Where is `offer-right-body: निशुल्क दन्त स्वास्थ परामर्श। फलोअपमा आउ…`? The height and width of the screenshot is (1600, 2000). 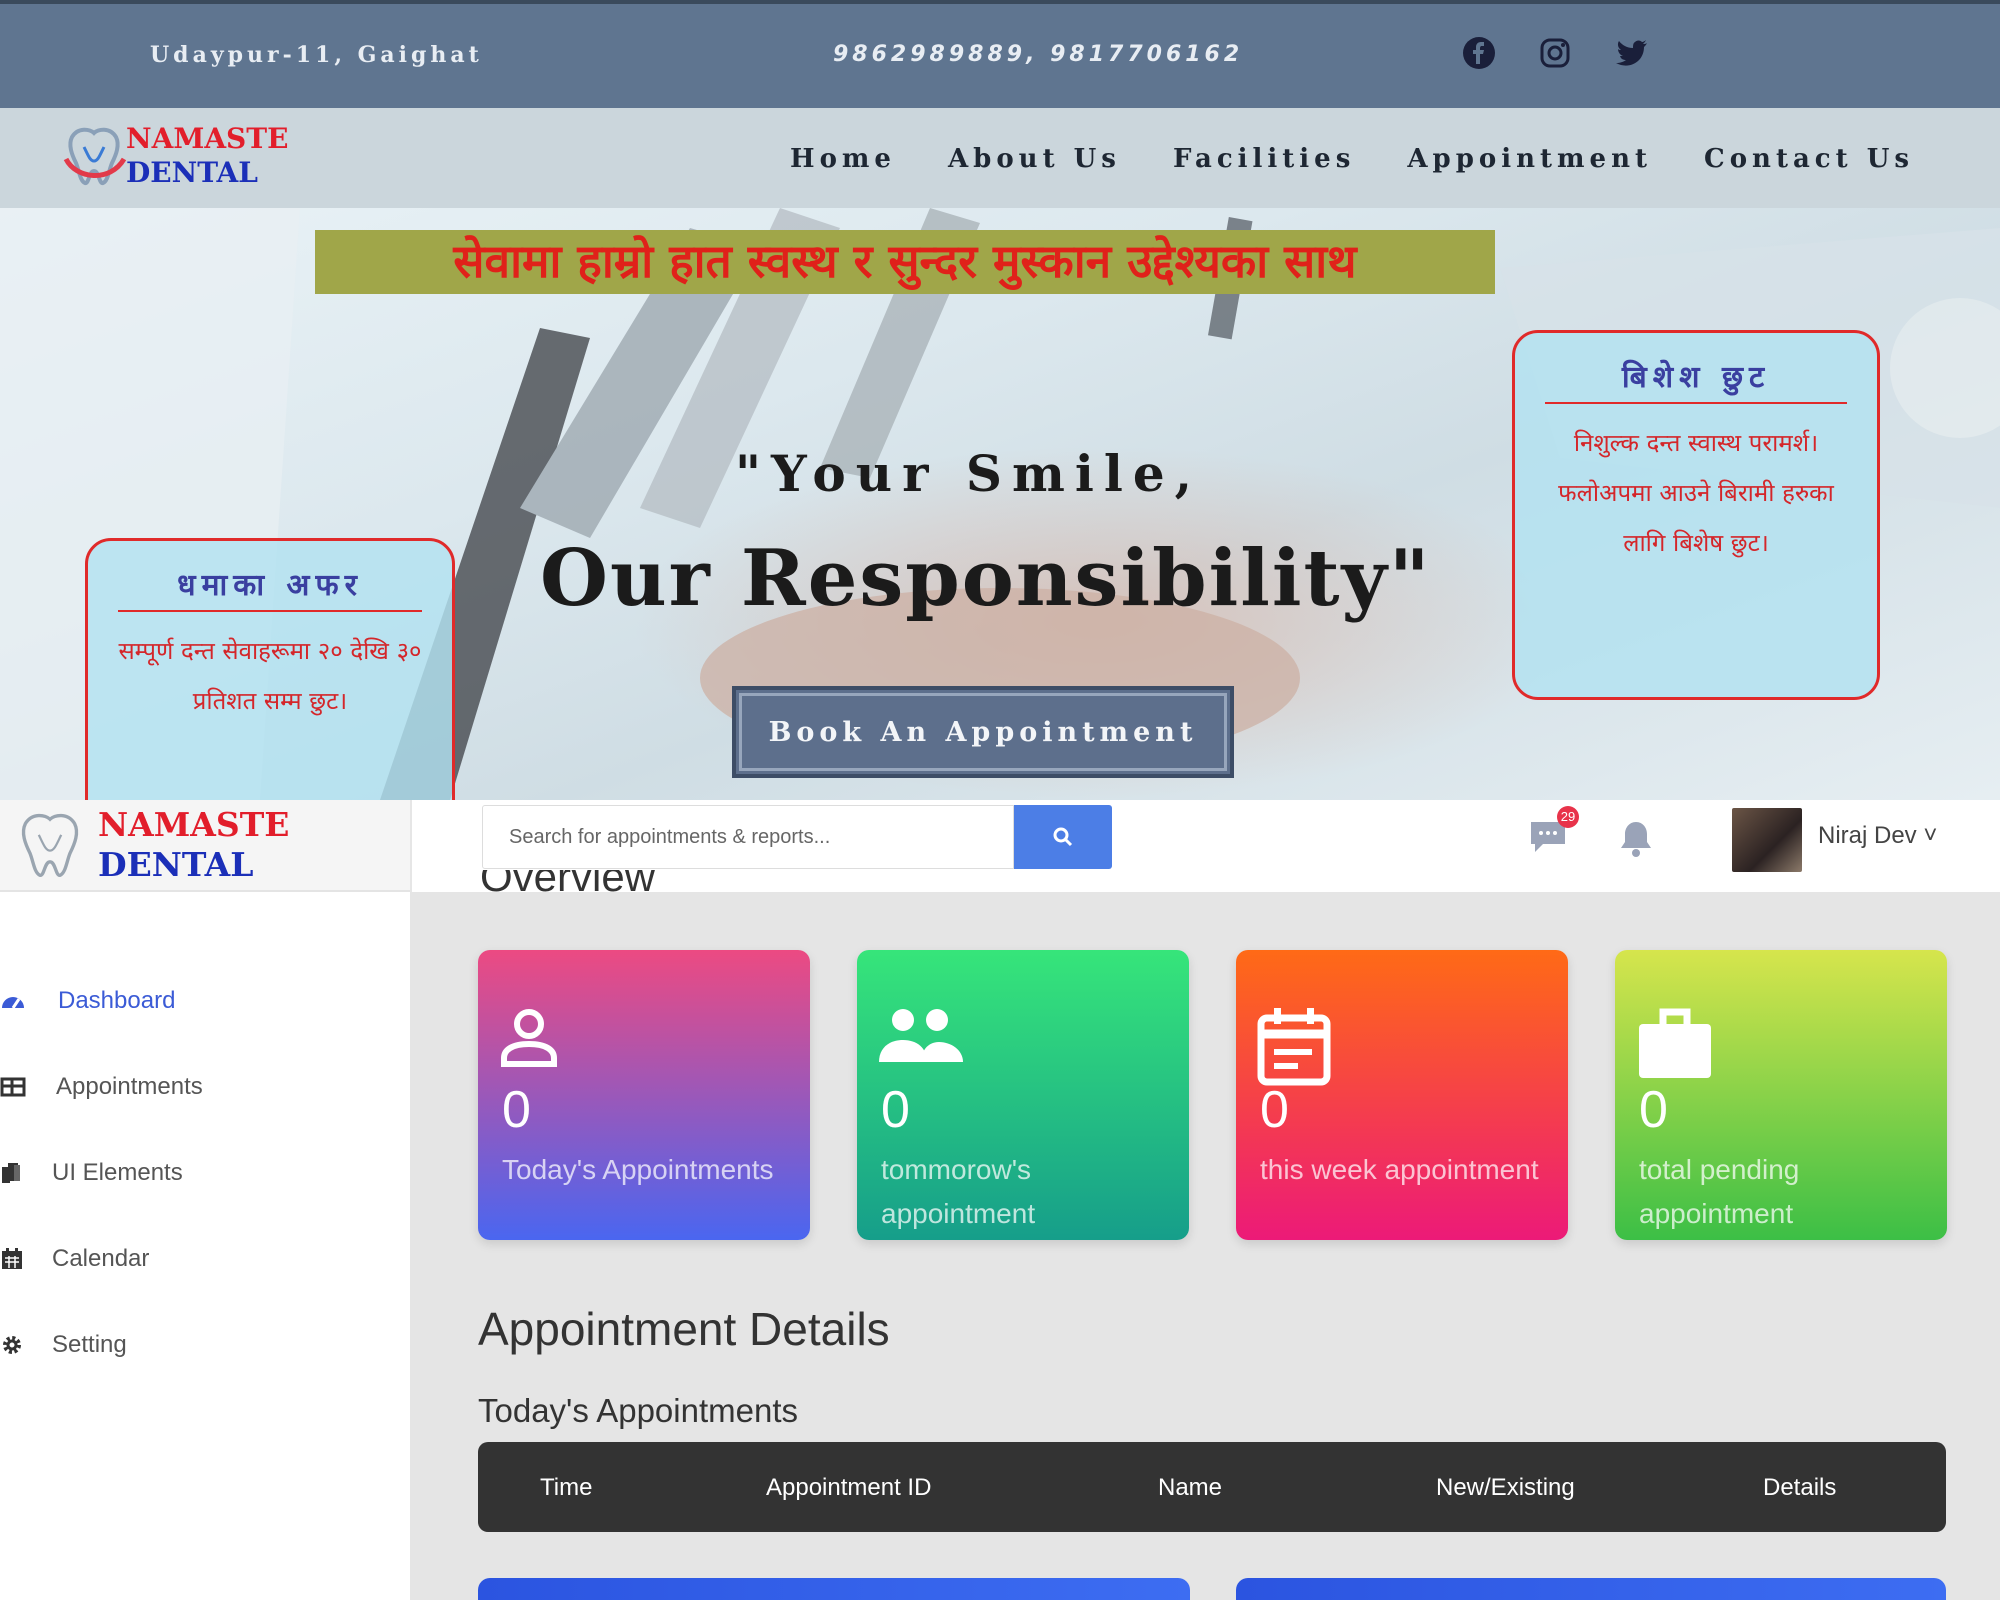
offer-right-body: निशुल्क दन्त स्वास्थ परामर्श। फलोअपमा आउ… is located at coordinates (1696, 493).